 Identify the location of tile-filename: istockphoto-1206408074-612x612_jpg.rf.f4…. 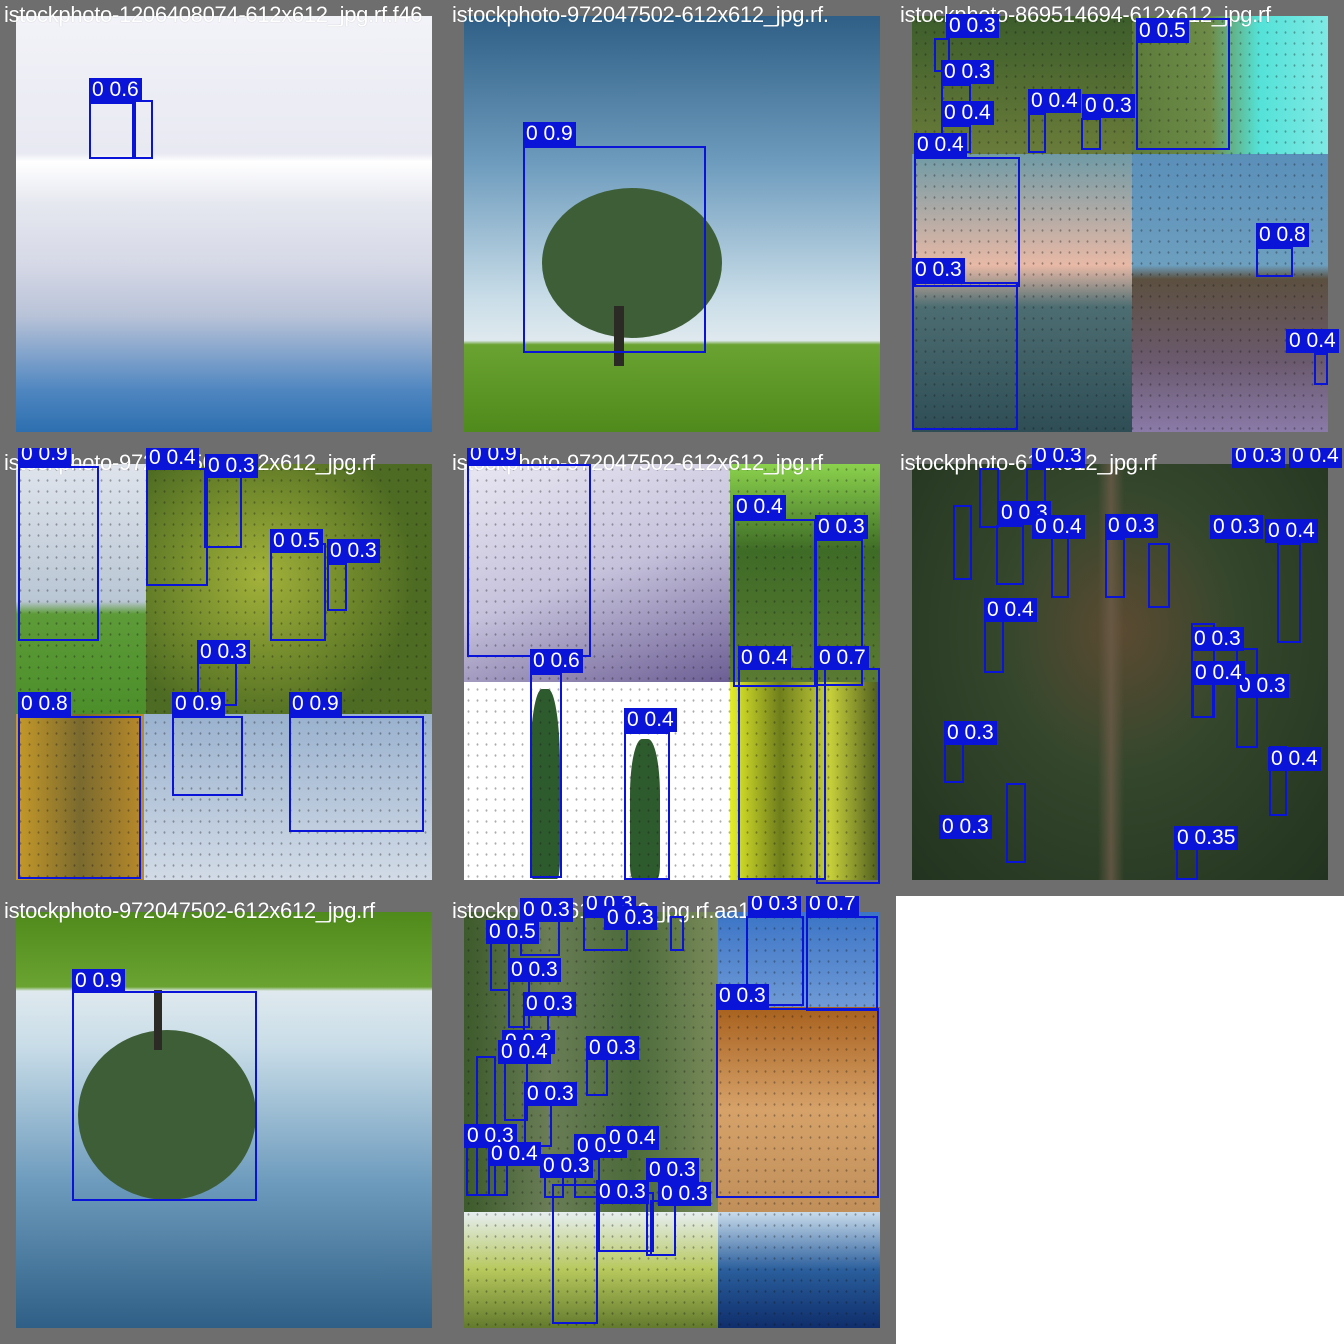
(213, 14).